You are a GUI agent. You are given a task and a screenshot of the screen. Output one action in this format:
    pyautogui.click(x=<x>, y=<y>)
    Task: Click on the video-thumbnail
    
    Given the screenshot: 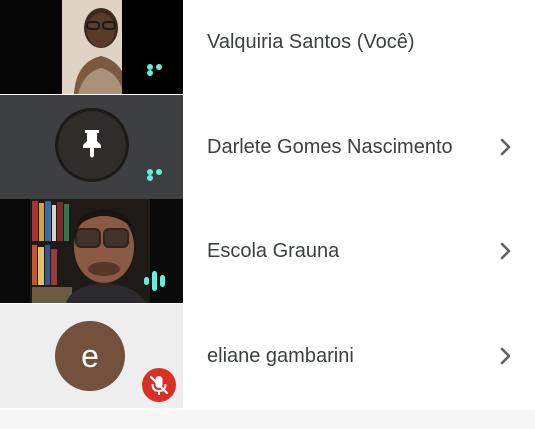 What is the action you would take?
    pyautogui.click(x=91, y=47)
    